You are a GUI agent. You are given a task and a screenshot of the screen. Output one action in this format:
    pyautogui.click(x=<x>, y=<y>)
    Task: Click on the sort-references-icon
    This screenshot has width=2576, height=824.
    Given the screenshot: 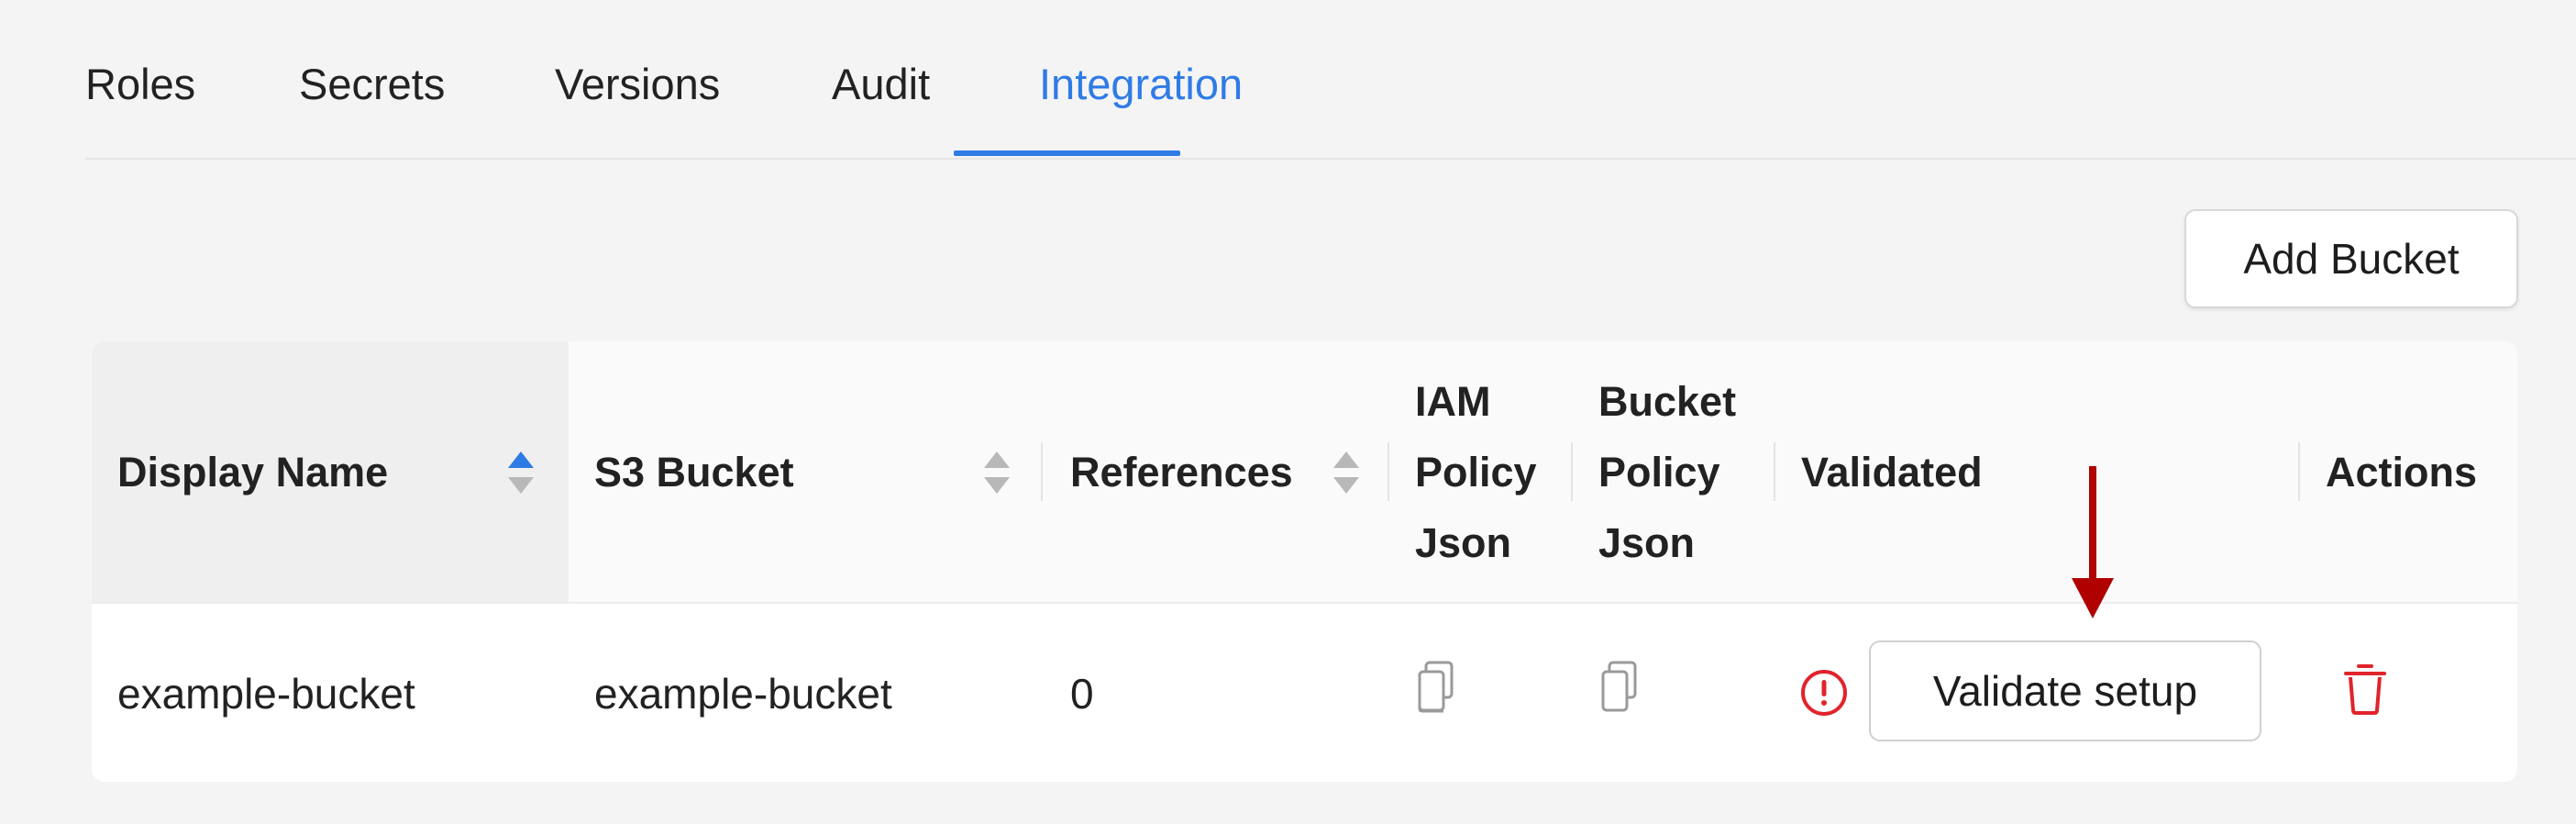 What is the action you would take?
    pyautogui.click(x=1346, y=473)
    